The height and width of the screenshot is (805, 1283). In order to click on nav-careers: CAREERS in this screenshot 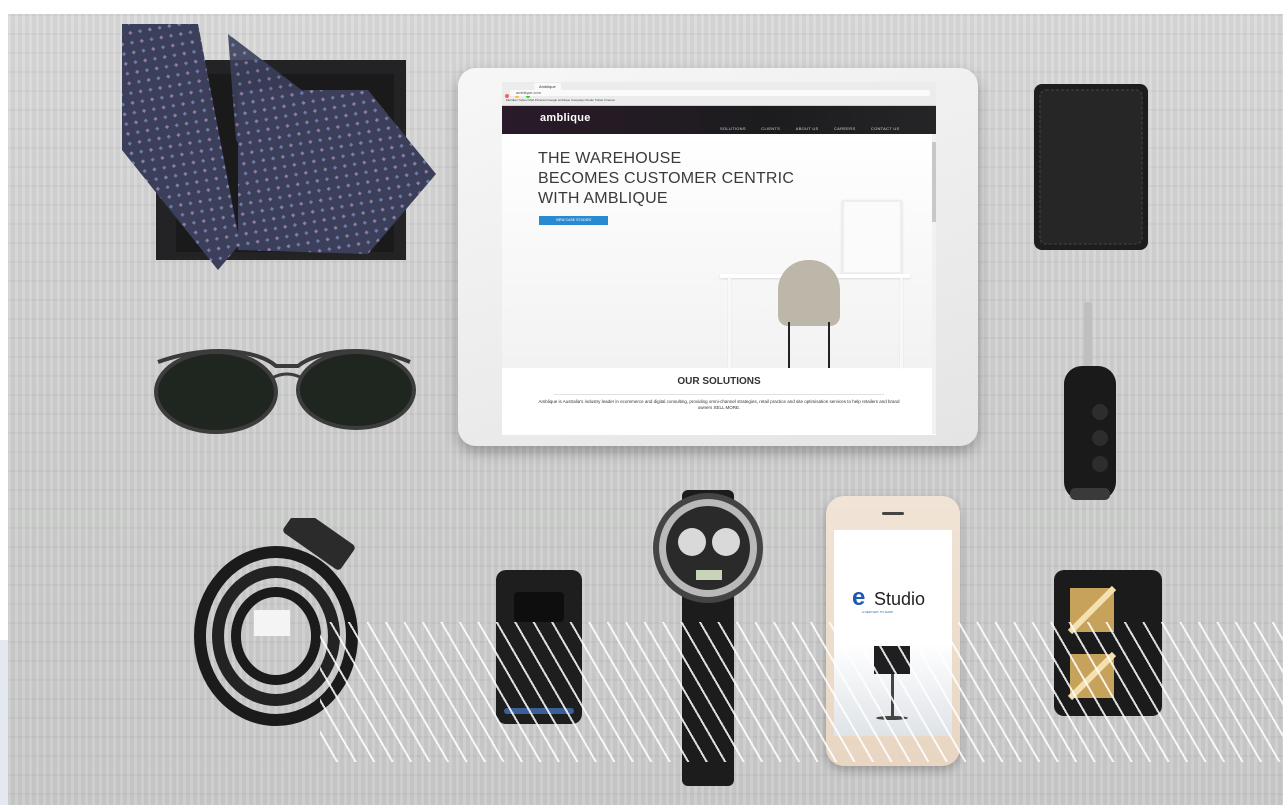, I will do `click(844, 128)`.